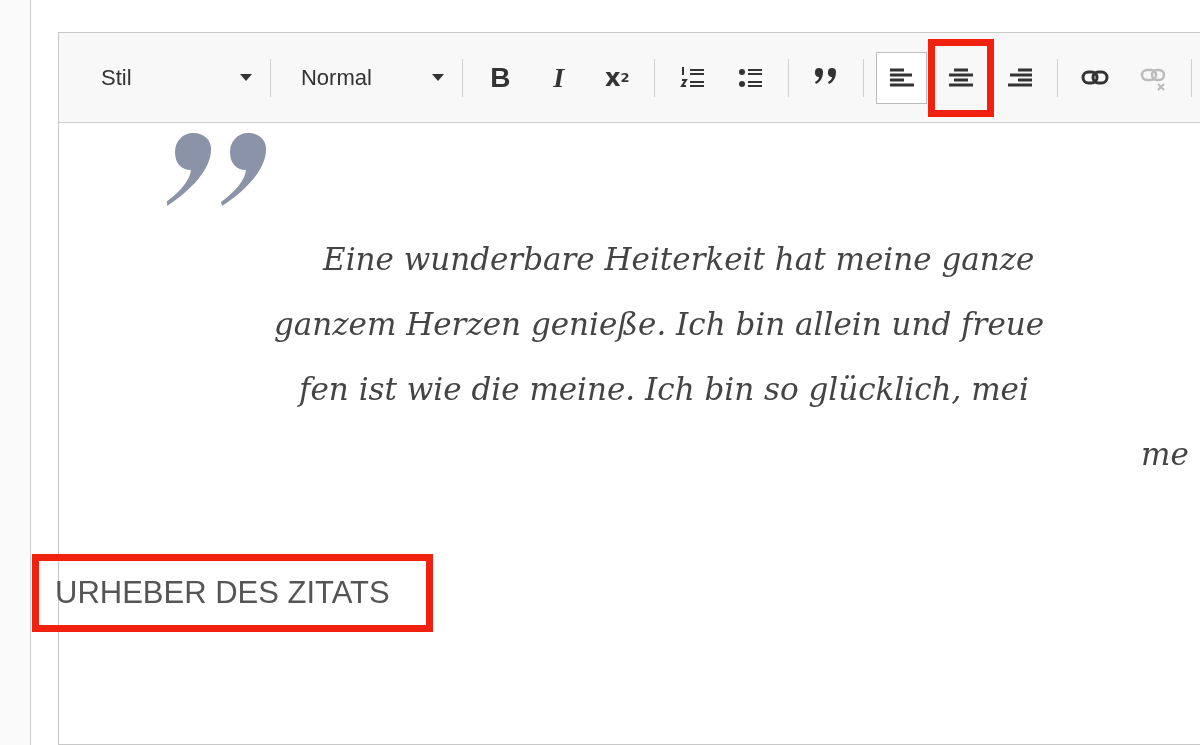 The width and height of the screenshot is (1200, 745). Describe the element at coordinates (1165, 454) in the screenshot. I see `quote-text: me` at that location.